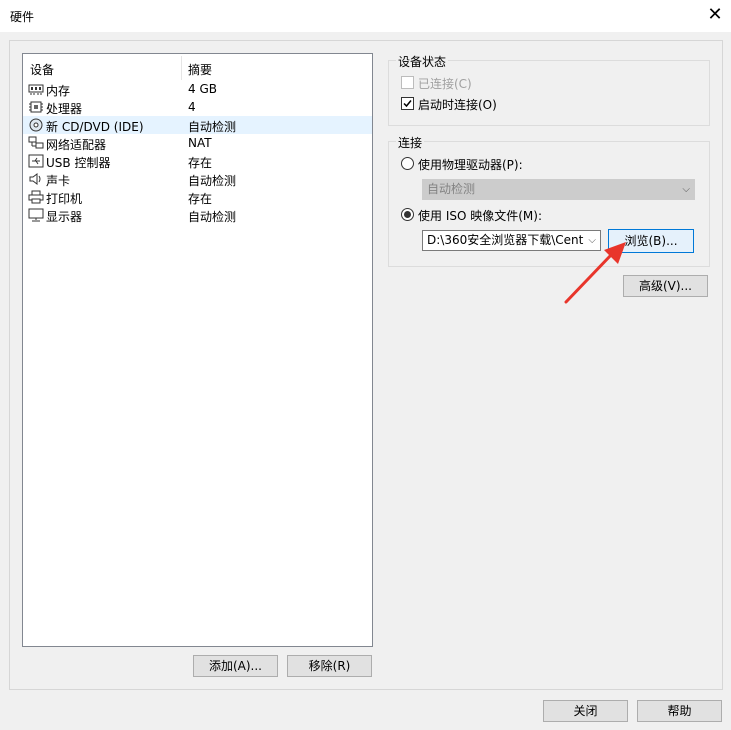  Describe the element at coordinates (445, 84) in the screenshot. I see `connected-label: 已连接(C)` at that location.